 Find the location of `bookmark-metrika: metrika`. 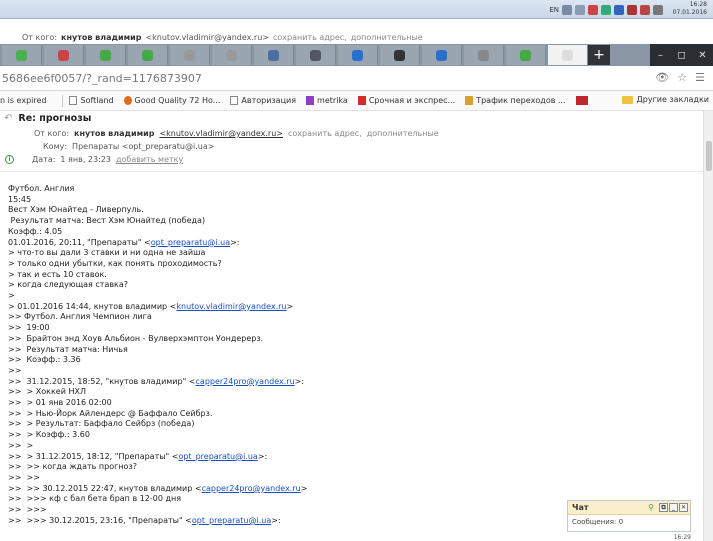

bookmark-metrika: metrika is located at coordinates (327, 100).